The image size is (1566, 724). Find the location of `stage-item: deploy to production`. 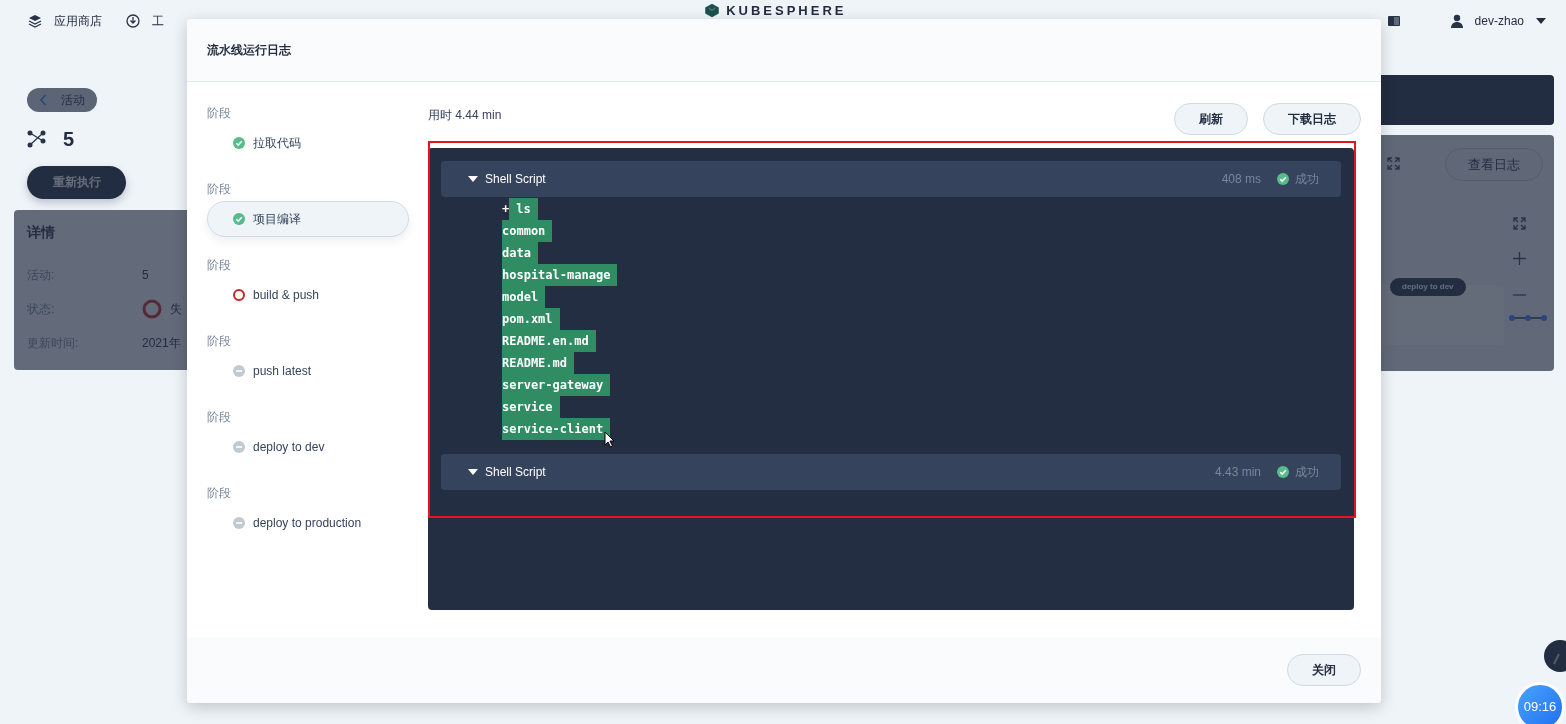

stage-item: deploy to production is located at coordinates (308, 523).